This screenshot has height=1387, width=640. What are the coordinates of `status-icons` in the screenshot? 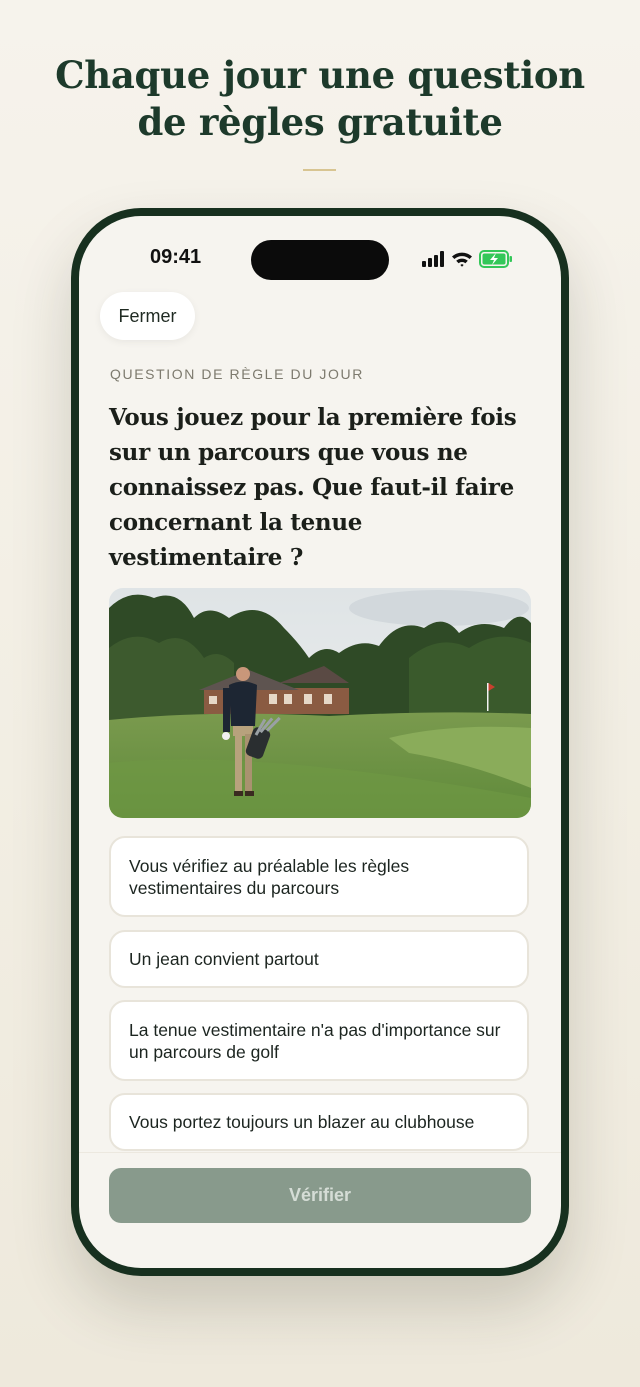 It's located at (467, 259).